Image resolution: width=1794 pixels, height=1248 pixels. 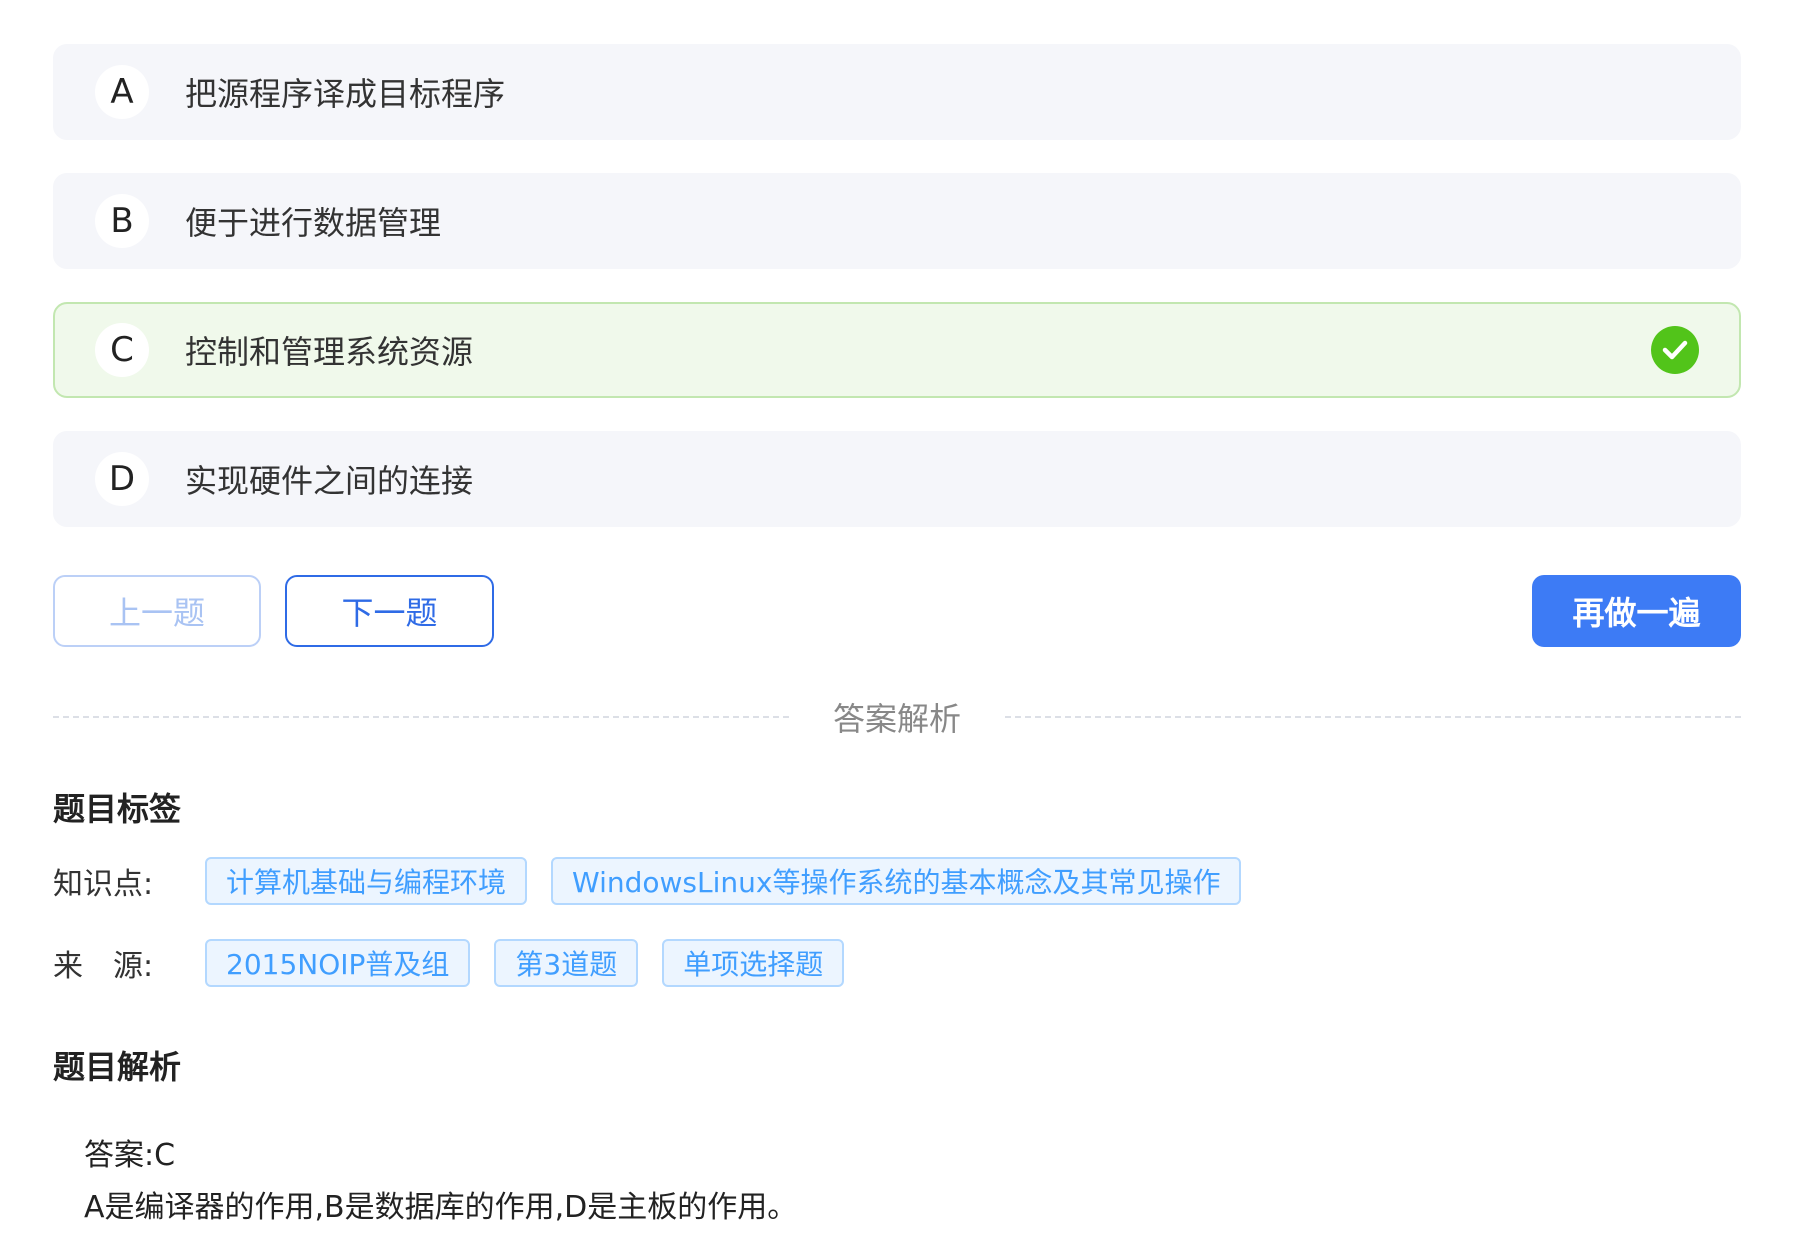 What do you see at coordinates (338, 963) in the screenshot?
I see `source-tag: 2015NOIP普及组` at bounding box center [338, 963].